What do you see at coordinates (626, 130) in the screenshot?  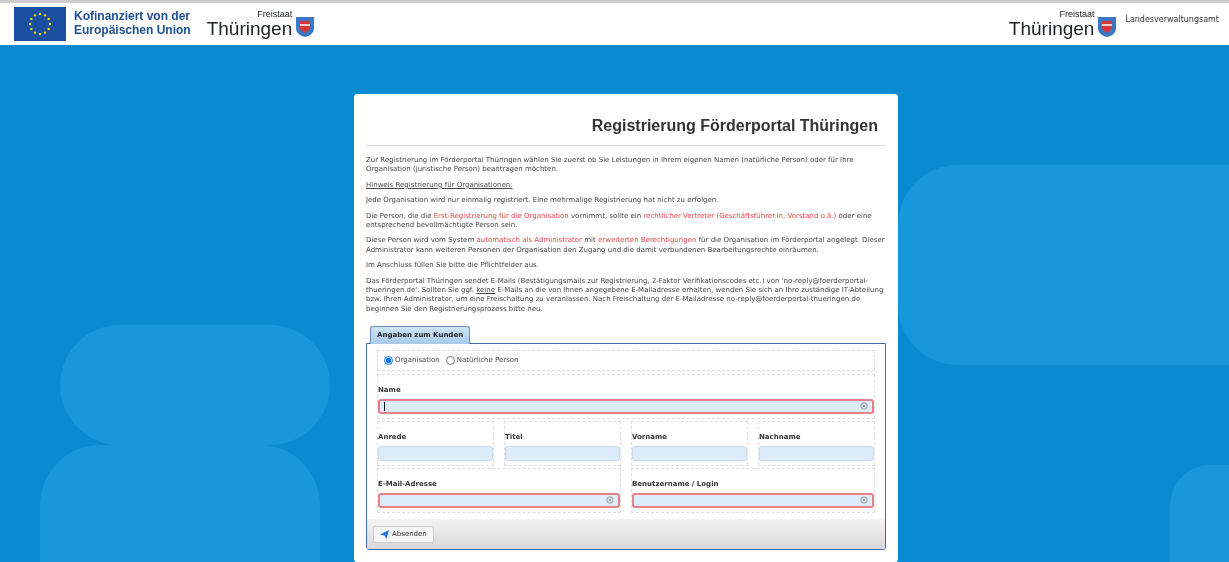 I see `page-title: Registrierung Förderportal Thüringen` at bounding box center [626, 130].